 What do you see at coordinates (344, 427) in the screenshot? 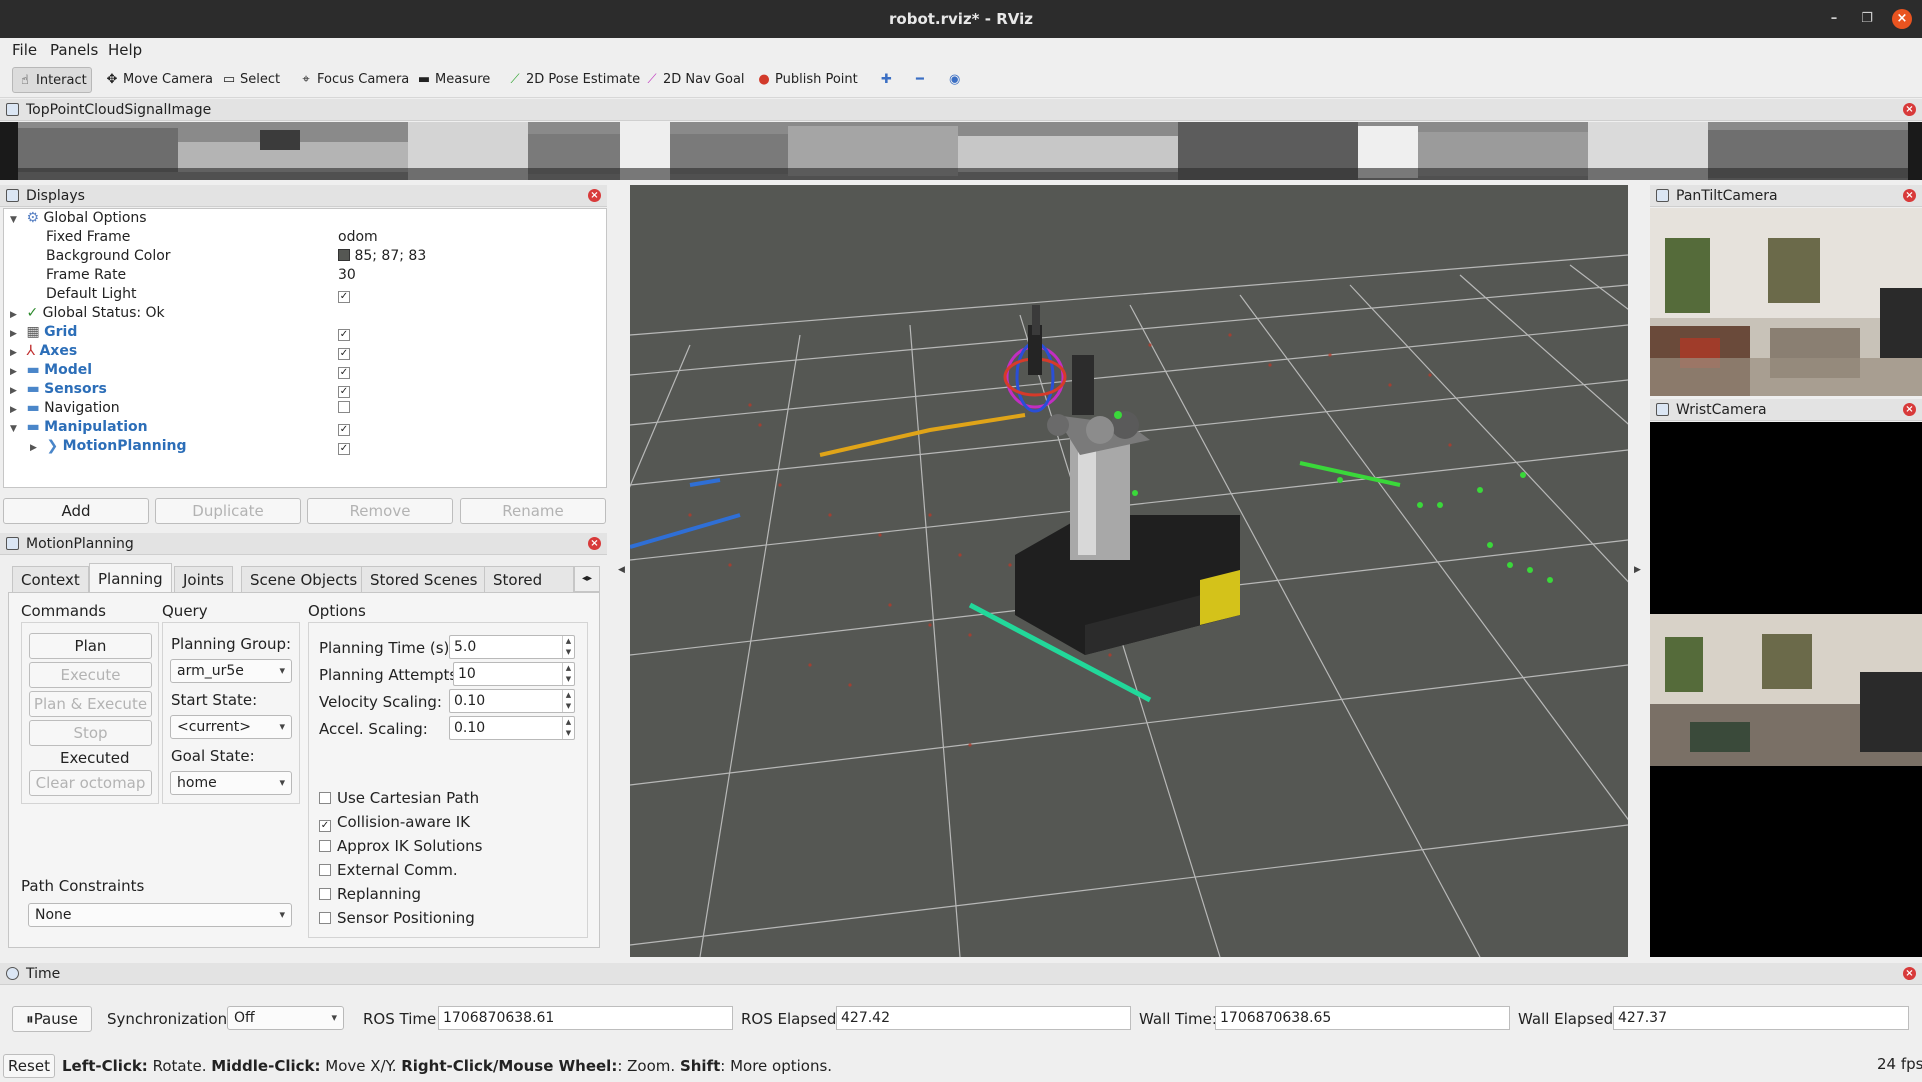
I see `manipulation-checkbox: ✓` at bounding box center [344, 427].